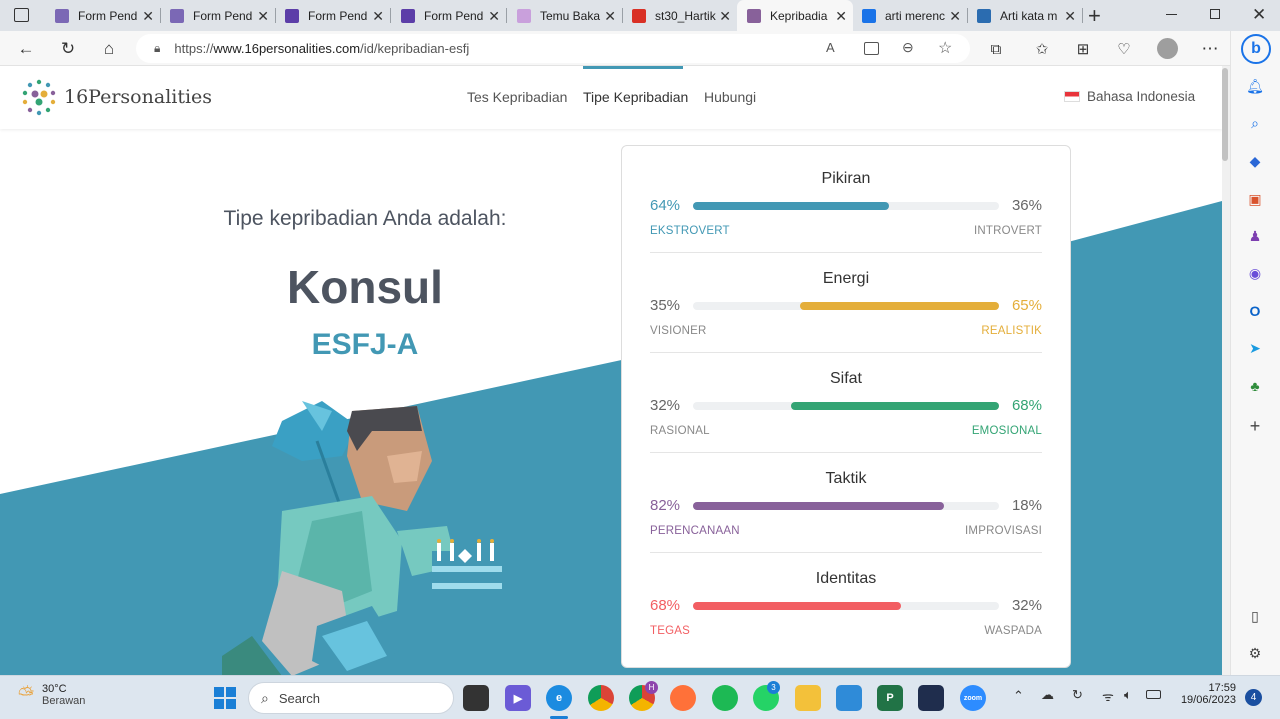  Describe the element at coordinates (1259, 15) in the screenshot. I see `close-window-button: ✕` at that location.